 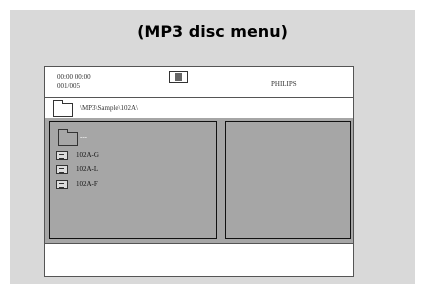 What do you see at coordinates (68, 137) in the screenshot?
I see `parent-folder-icon` at bounding box center [68, 137].